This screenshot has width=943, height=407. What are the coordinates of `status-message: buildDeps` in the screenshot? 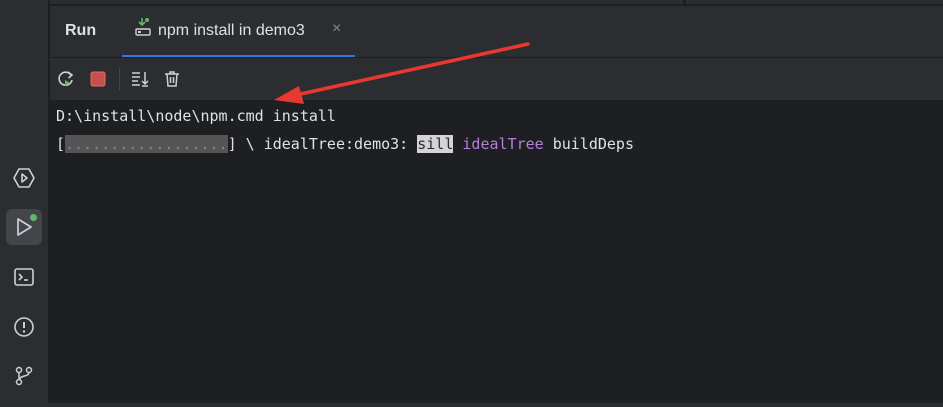 It's located at (588, 144).